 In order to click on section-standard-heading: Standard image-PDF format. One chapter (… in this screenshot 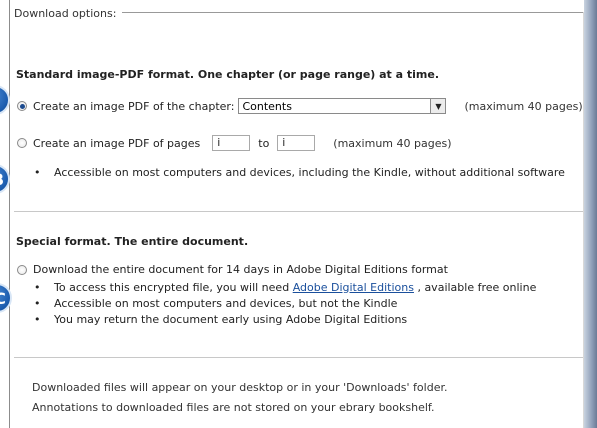, I will do `click(228, 74)`.